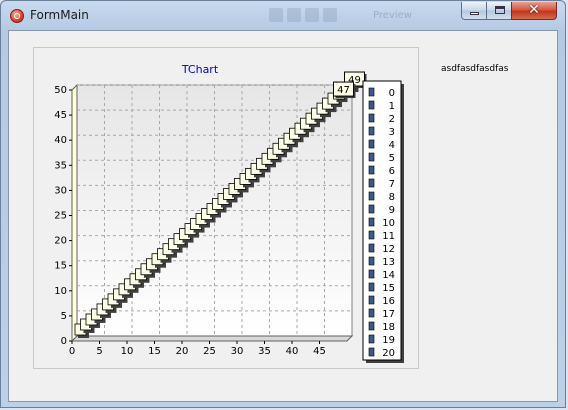 The width and height of the screenshot is (568, 410). Describe the element at coordinates (64, 341) in the screenshot. I see `y-tick-label: 0` at that location.